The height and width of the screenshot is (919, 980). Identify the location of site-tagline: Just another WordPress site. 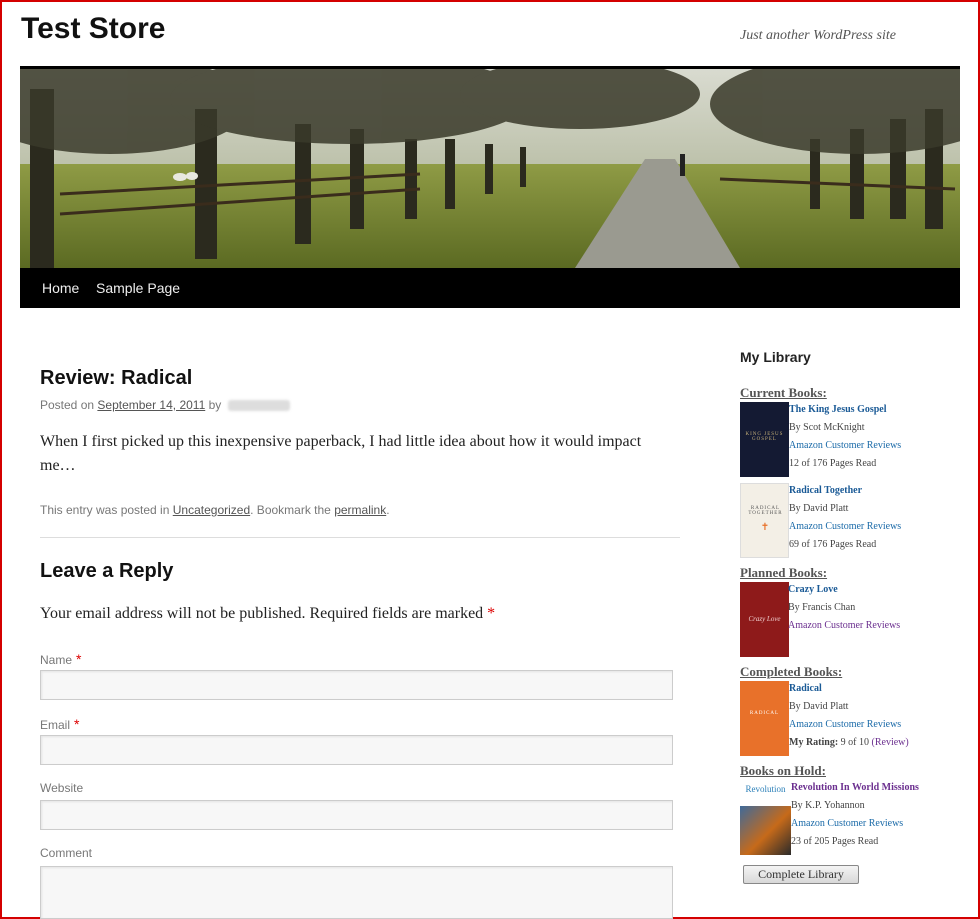
(818, 35).